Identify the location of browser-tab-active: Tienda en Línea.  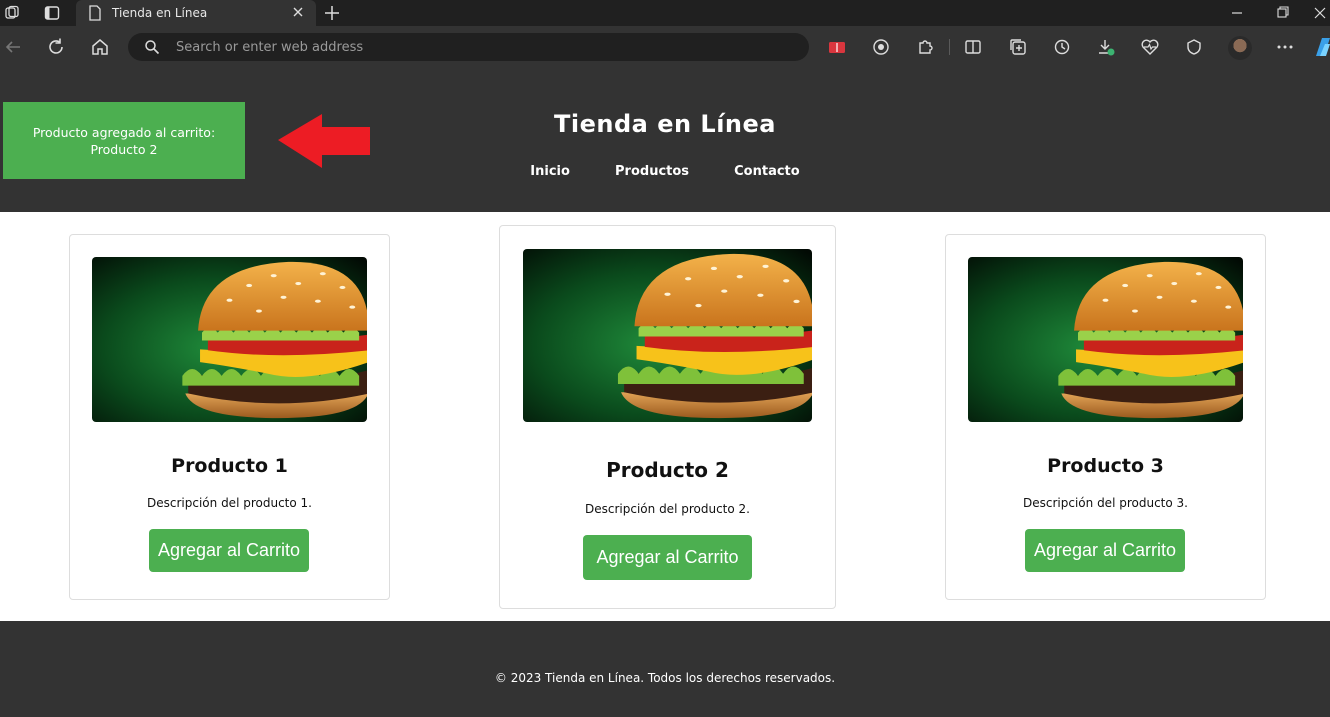
(196, 13).